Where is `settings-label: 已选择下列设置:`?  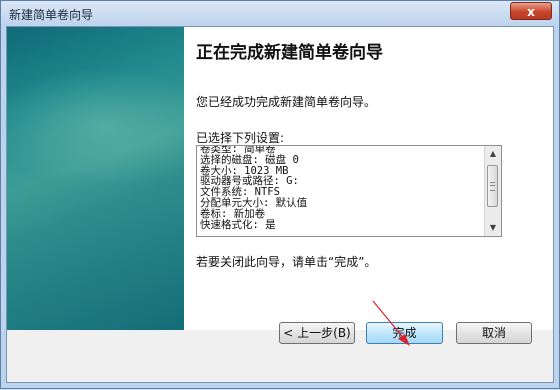 settings-label: 已选择下列设置: is located at coordinates (240, 138).